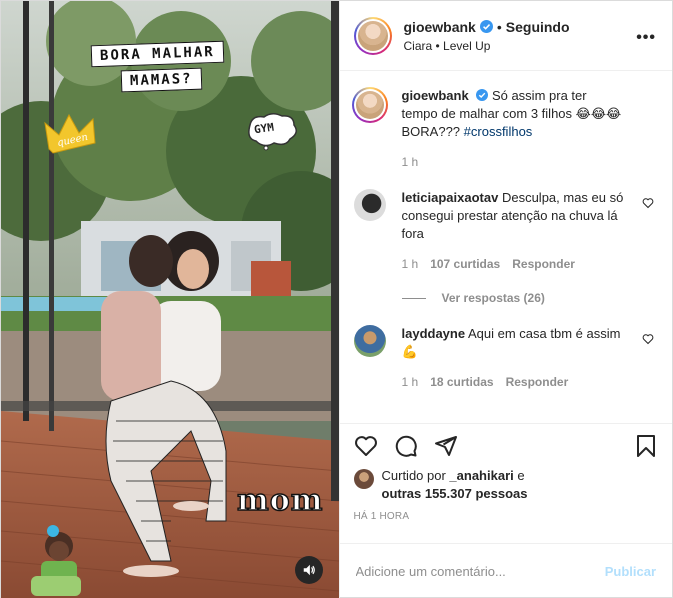 The width and height of the screenshot is (673, 598). I want to click on post-actions-bar, so click(505, 445).